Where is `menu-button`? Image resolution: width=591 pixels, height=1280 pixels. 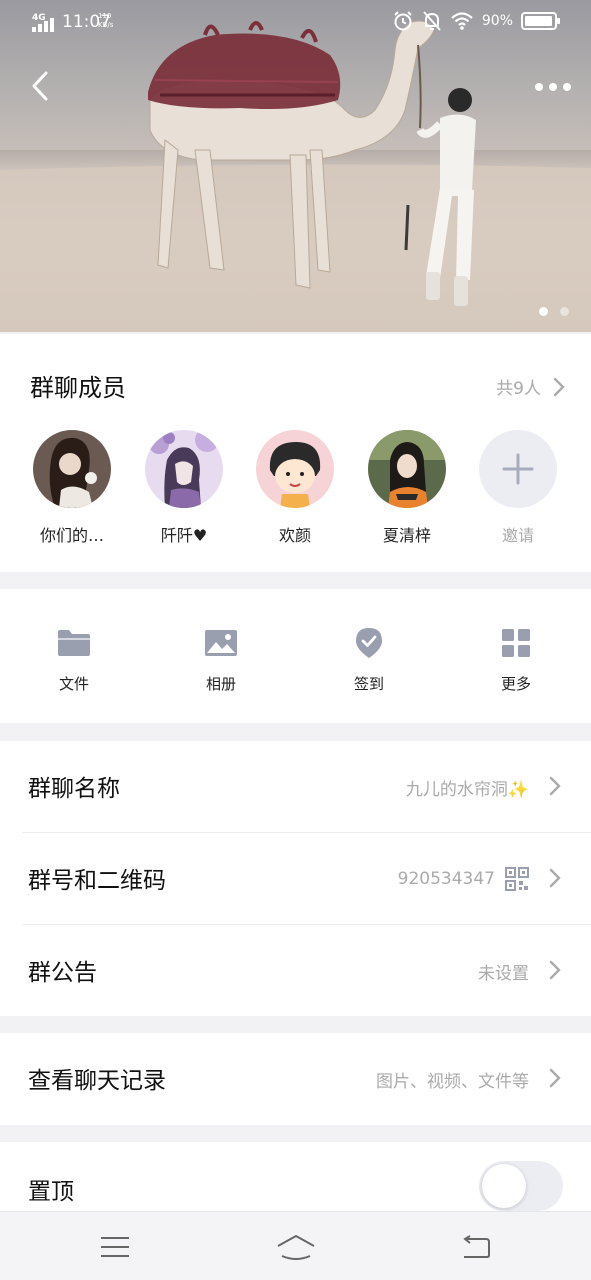
menu-button is located at coordinates (115, 1247).